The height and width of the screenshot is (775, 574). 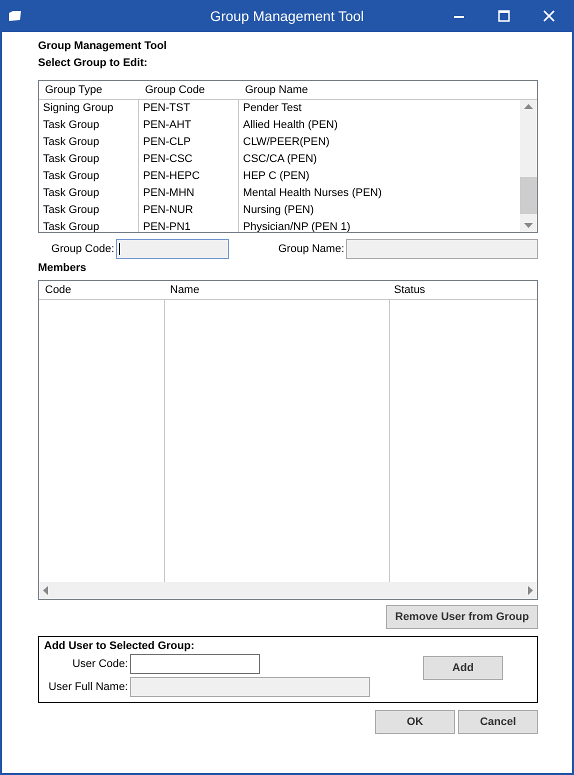 What do you see at coordinates (278, 210) in the screenshot?
I see `table-cell-text: Nursing (PEN)` at bounding box center [278, 210].